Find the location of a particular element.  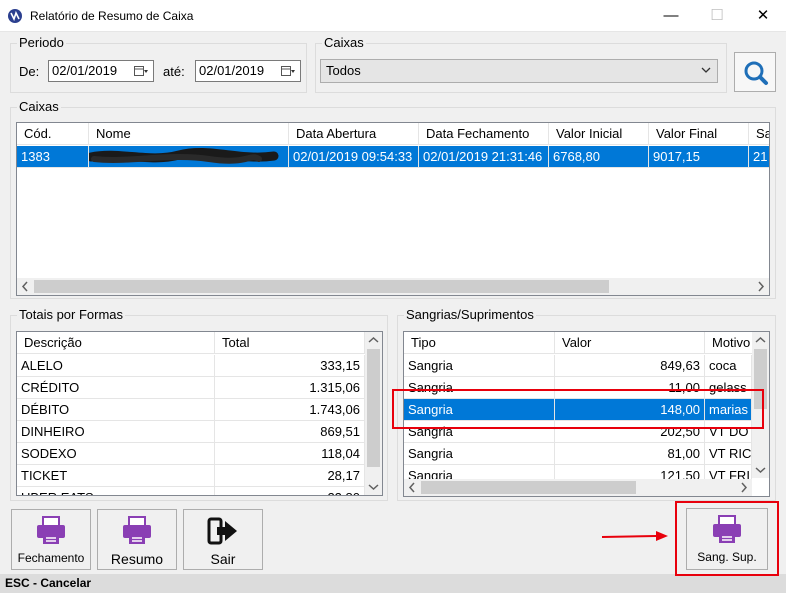

col-fechamento: Data Fechamento is located at coordinates (484, 134).